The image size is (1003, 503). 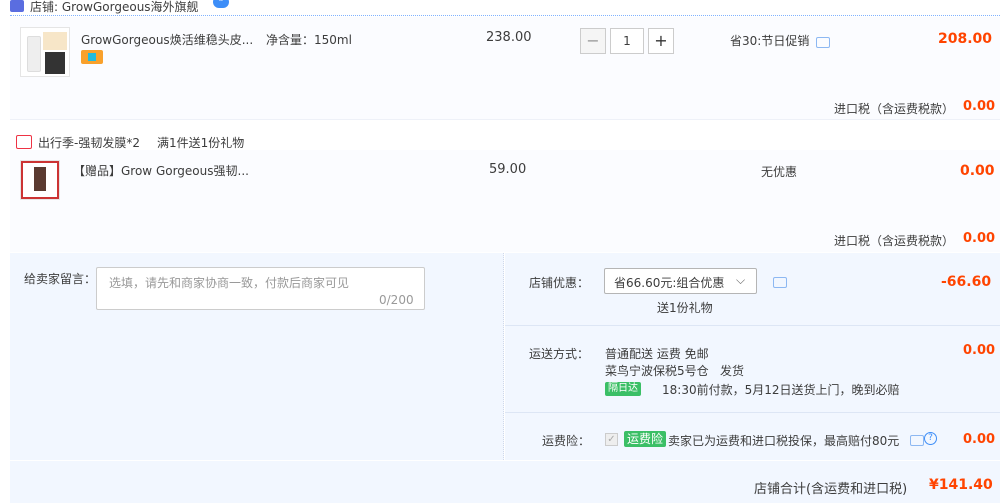 What do you see at coordinates (741, 280) in the screenshot?
I see `chevron-down-icon: ⌵` at bounding box center [741, 280].